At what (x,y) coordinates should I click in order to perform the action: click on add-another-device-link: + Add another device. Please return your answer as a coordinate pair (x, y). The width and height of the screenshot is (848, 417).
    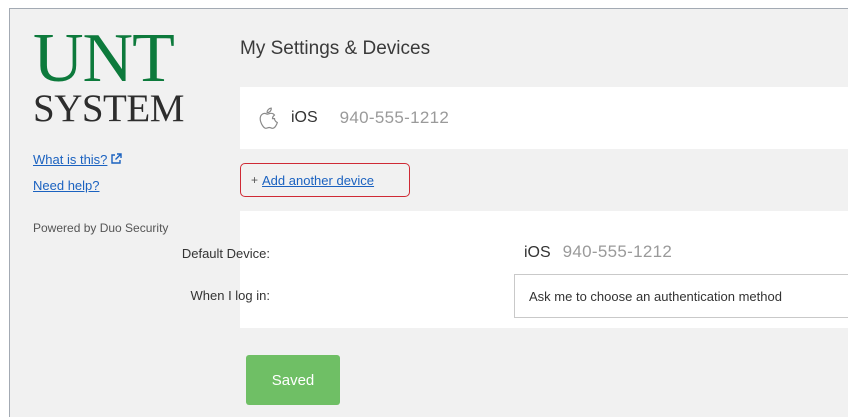
    Looking at the image, I should click on (325, 180).